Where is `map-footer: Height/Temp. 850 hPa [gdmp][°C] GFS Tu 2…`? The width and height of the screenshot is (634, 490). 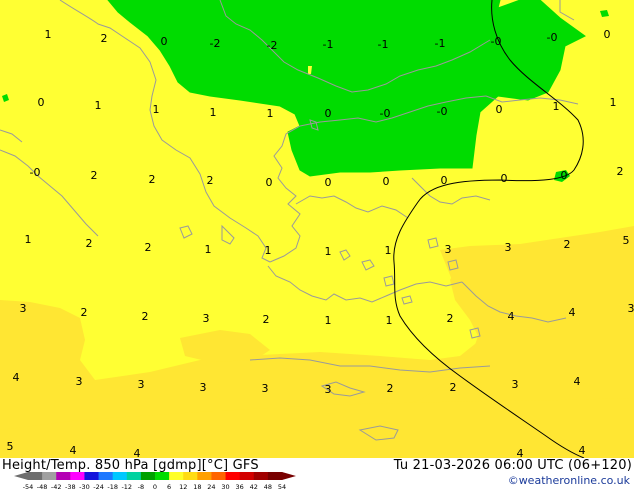 map-footer: Height/Temp. 850 hPa [gdmp][°C] GFS Tu 2… is located at coordinates (317, 474).